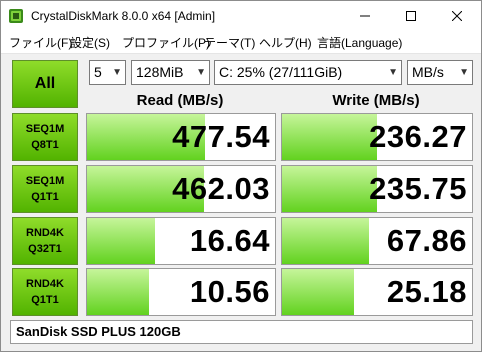 Image resolution: width=482 pixels, height=352 pixels. I want to click on menu-theme: テーマ(T), so click(229, 42).